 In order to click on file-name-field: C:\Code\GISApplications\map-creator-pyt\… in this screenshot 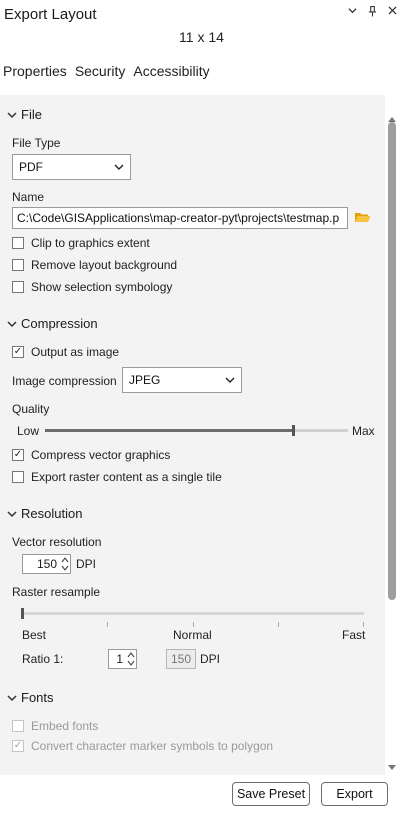, I will do `click(180, 218)`.